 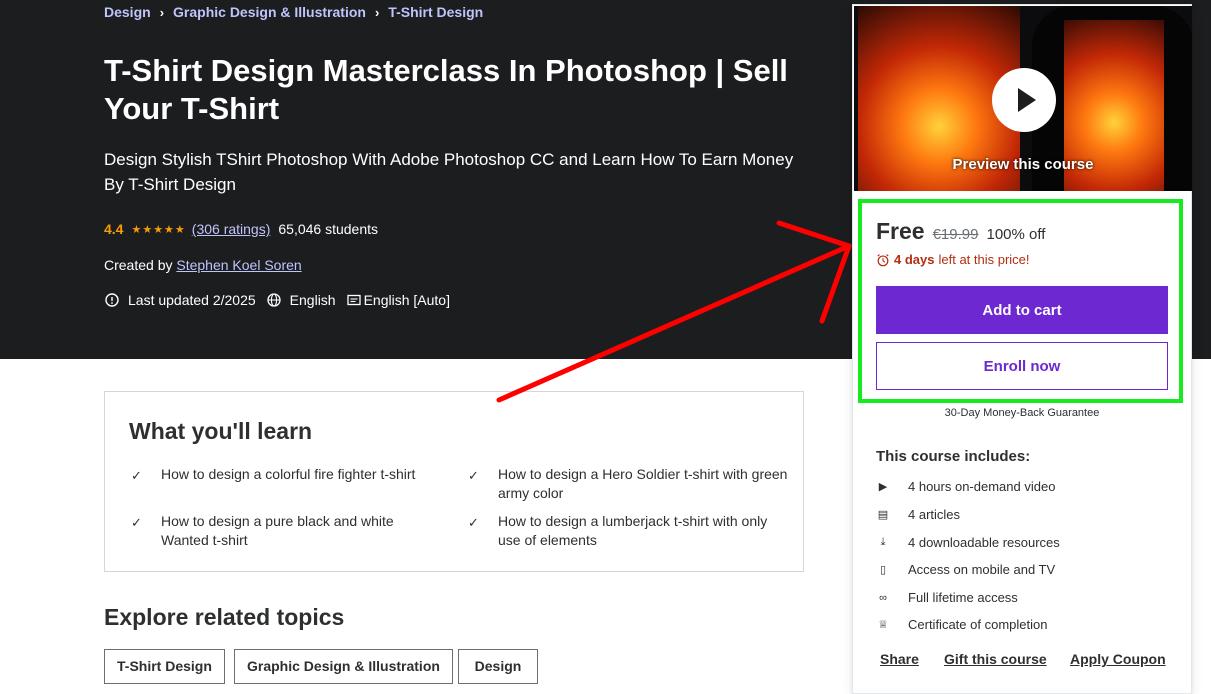 What do you see at coordinates (953, 456) in the screenshot?
I see `includes-title: This course includes:` at bounding box center [953, 456].